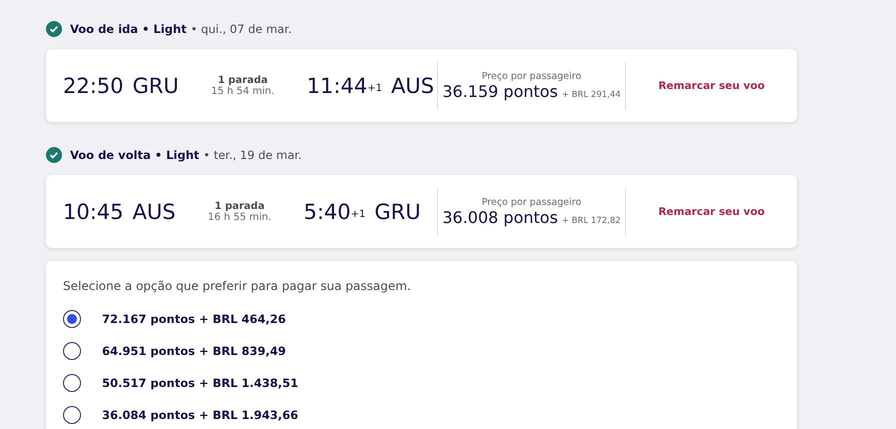  What do you see at coordinates (327, 212) in the screenshot?
I see `arrival-time: 5:40` at bounding box center [327, 212].